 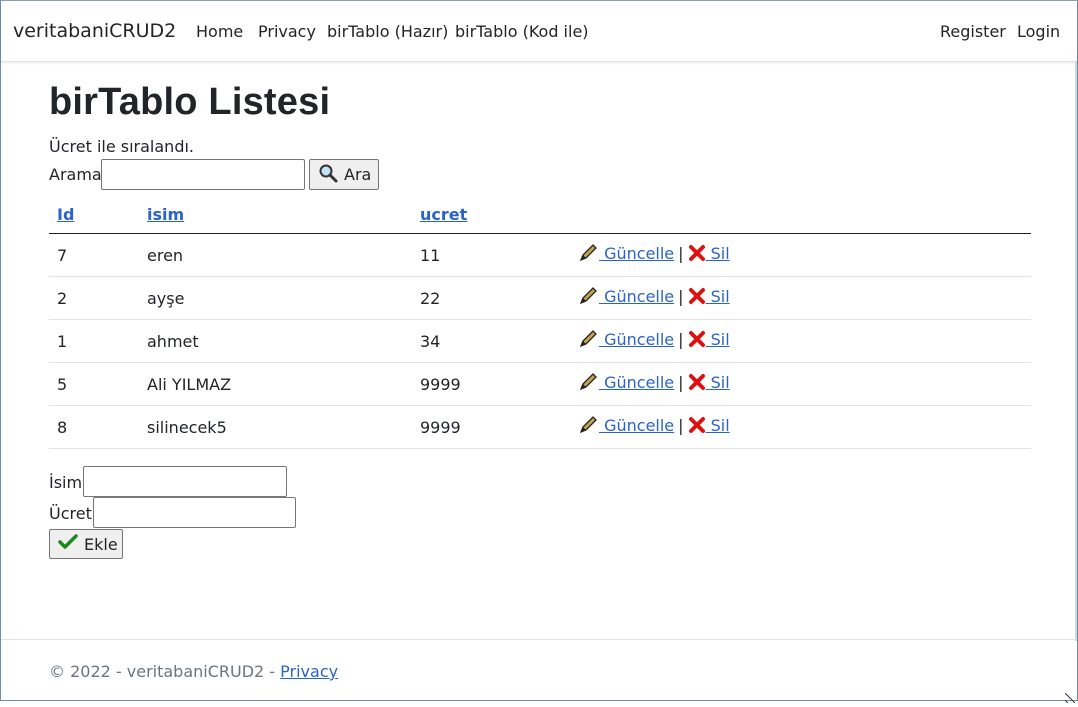 What do you see at coordinates (94, 298) in the screenshot?
I see `cell-id: 2` at bounding box center [94, 298].